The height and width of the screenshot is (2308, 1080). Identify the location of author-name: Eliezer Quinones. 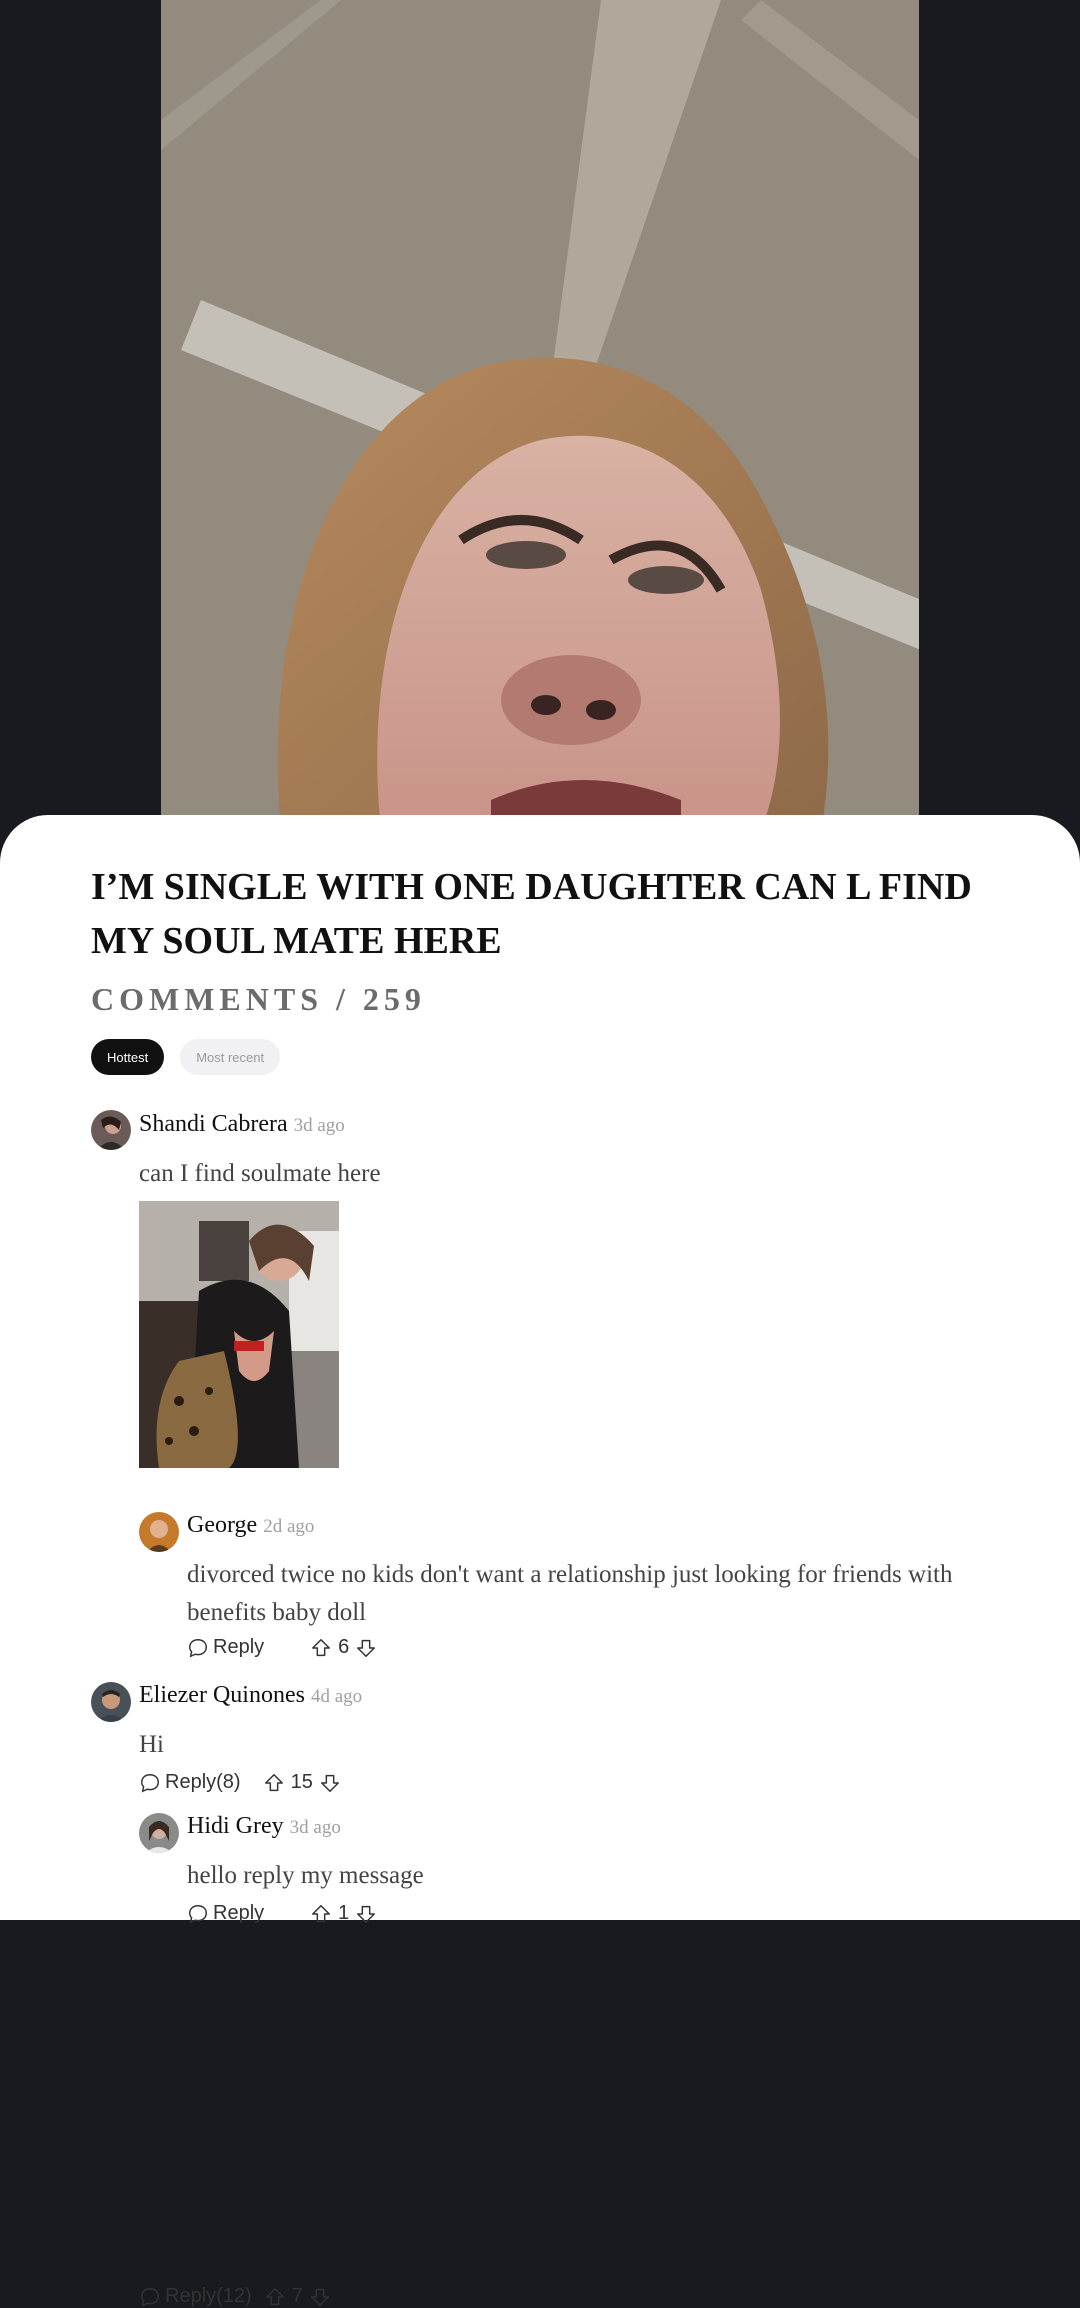
(222, 1695).